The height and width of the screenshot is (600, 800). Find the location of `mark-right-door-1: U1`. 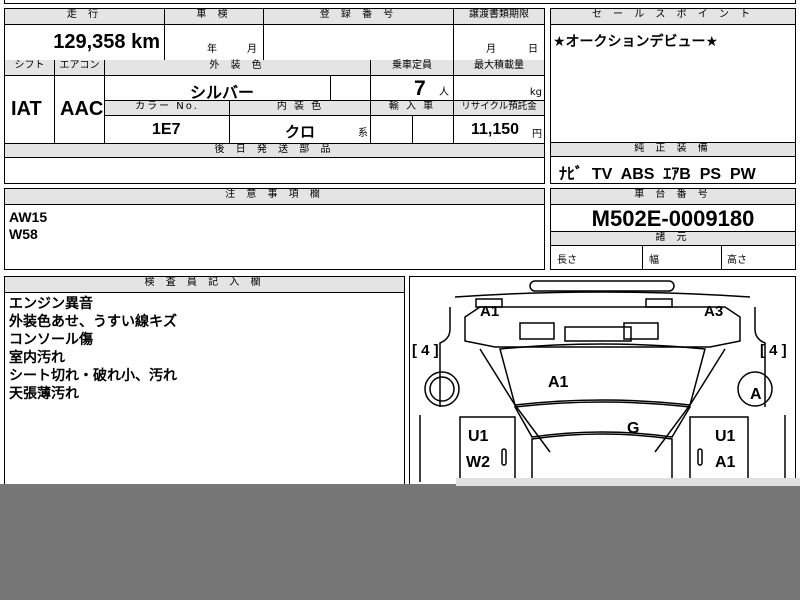

mark-right-door-1: U1 is located at coordinates (725, 436).